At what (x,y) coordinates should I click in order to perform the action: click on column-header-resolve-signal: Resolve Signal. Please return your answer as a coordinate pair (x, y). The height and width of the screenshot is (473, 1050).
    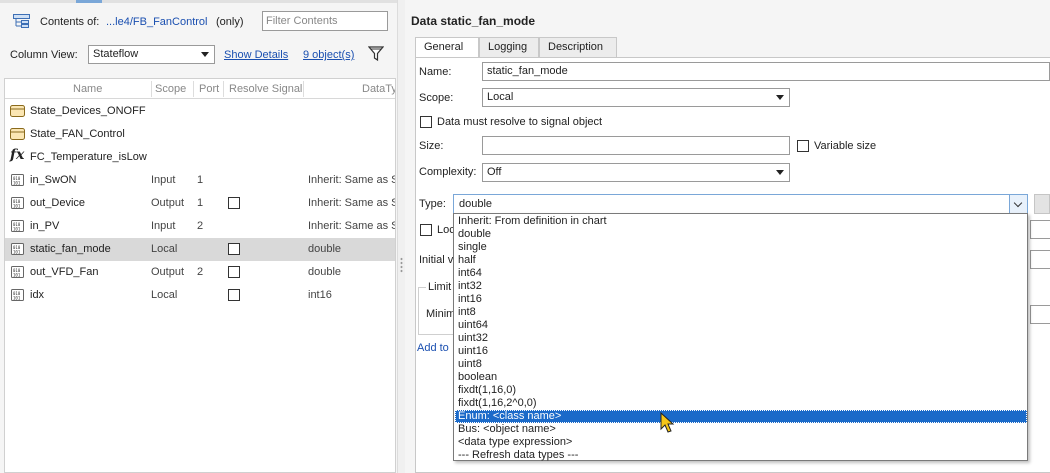
    Looking at the image, I should click on (265, 89).